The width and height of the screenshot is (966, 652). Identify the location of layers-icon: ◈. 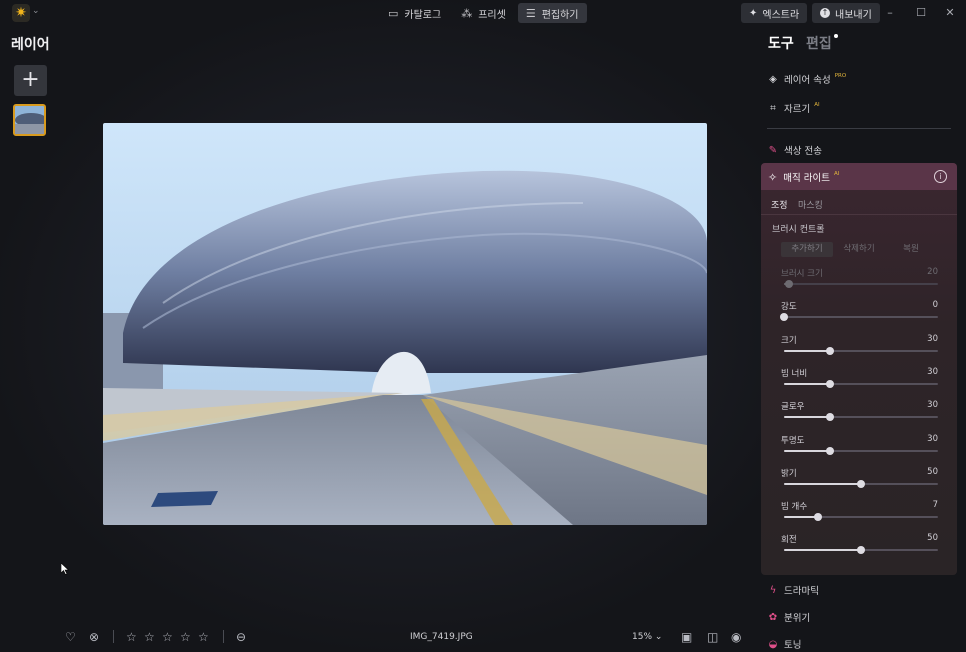
(773, 79).